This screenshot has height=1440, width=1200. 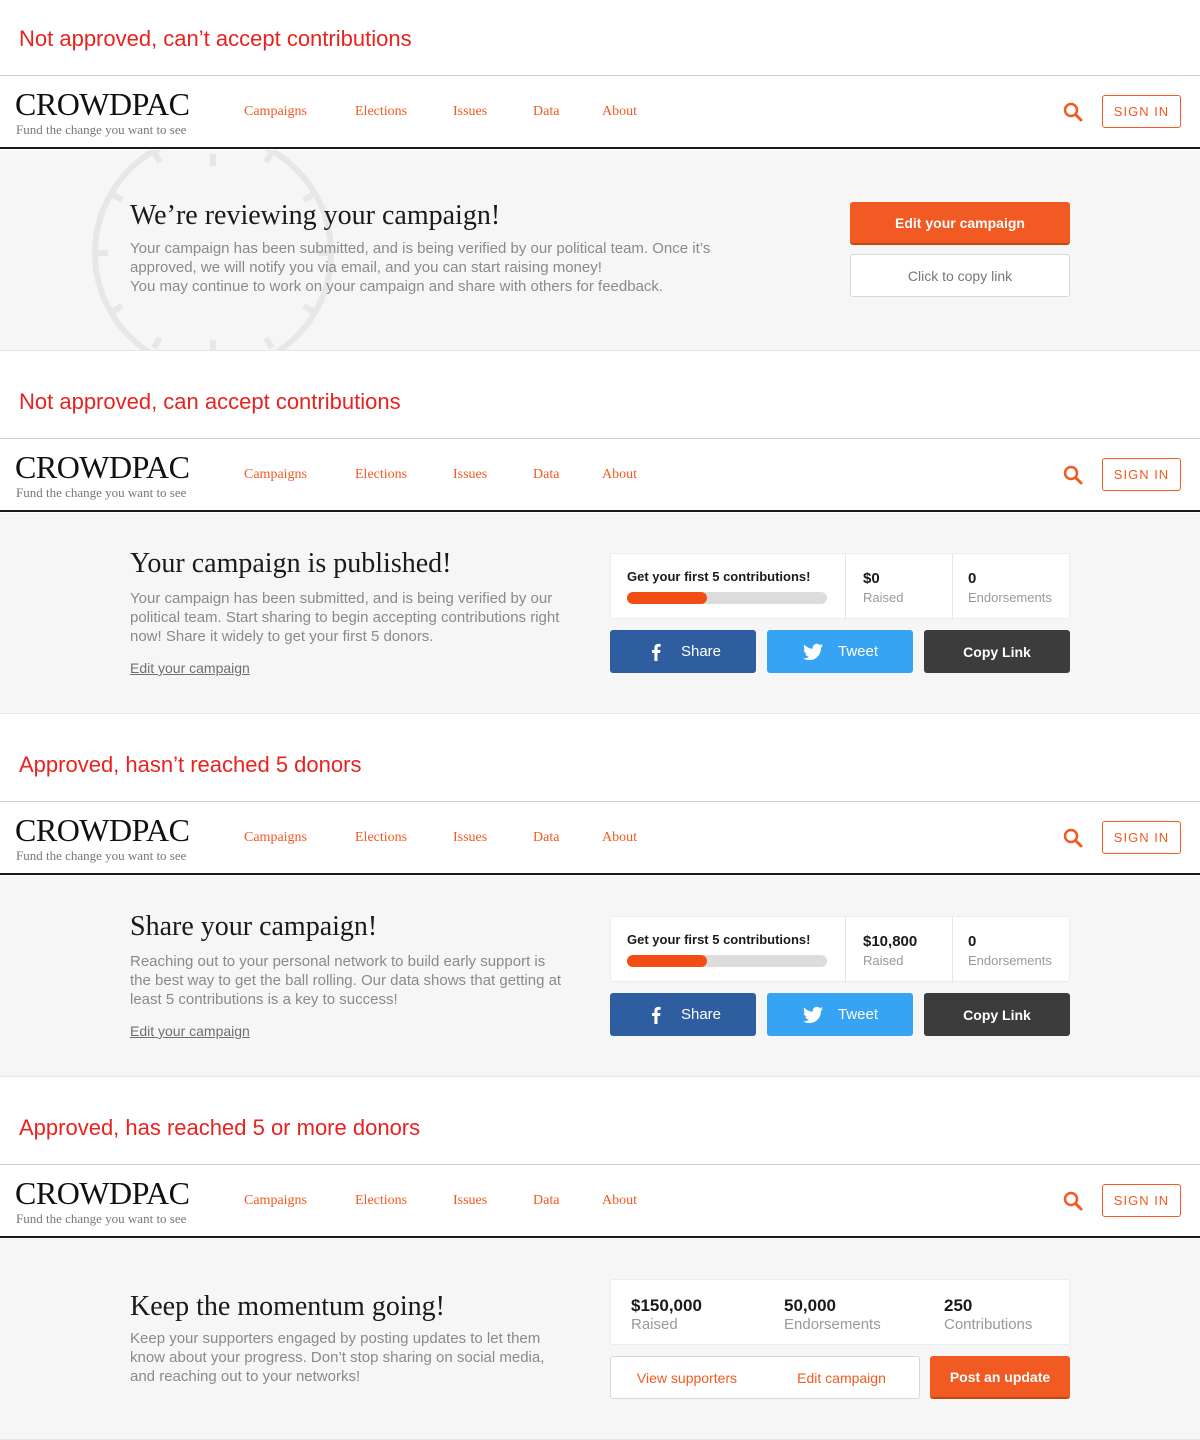 I want to click on banner-title: Keep the momentum going!, so click(x=287, y=1306).